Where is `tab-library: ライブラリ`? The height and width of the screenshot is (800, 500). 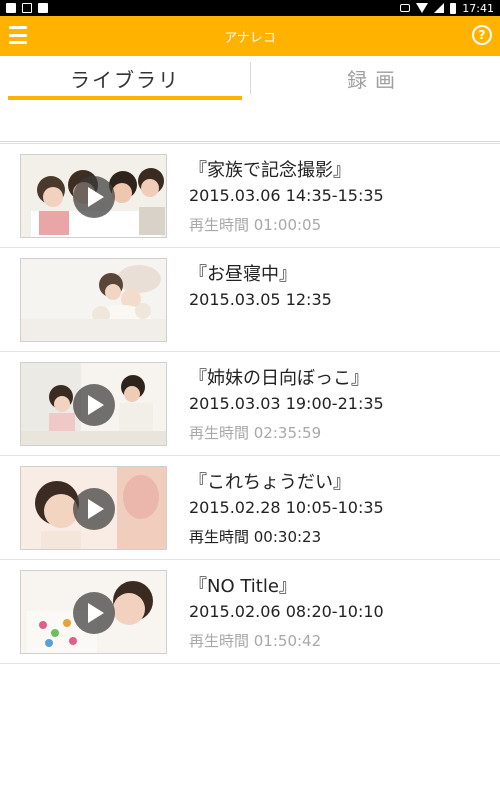 tab-library: ライブラリ is located at coordinates (125, 78).